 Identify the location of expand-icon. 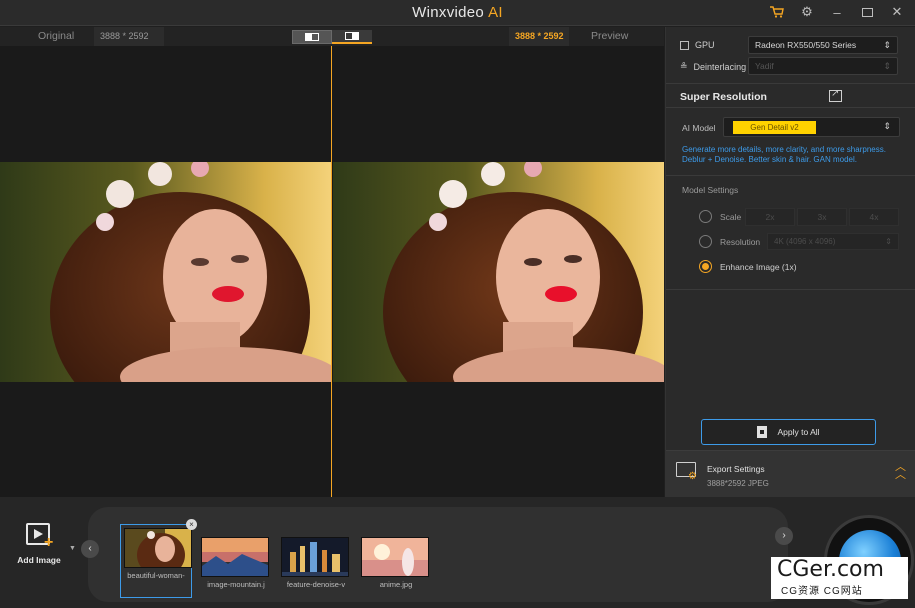
(835, 95).